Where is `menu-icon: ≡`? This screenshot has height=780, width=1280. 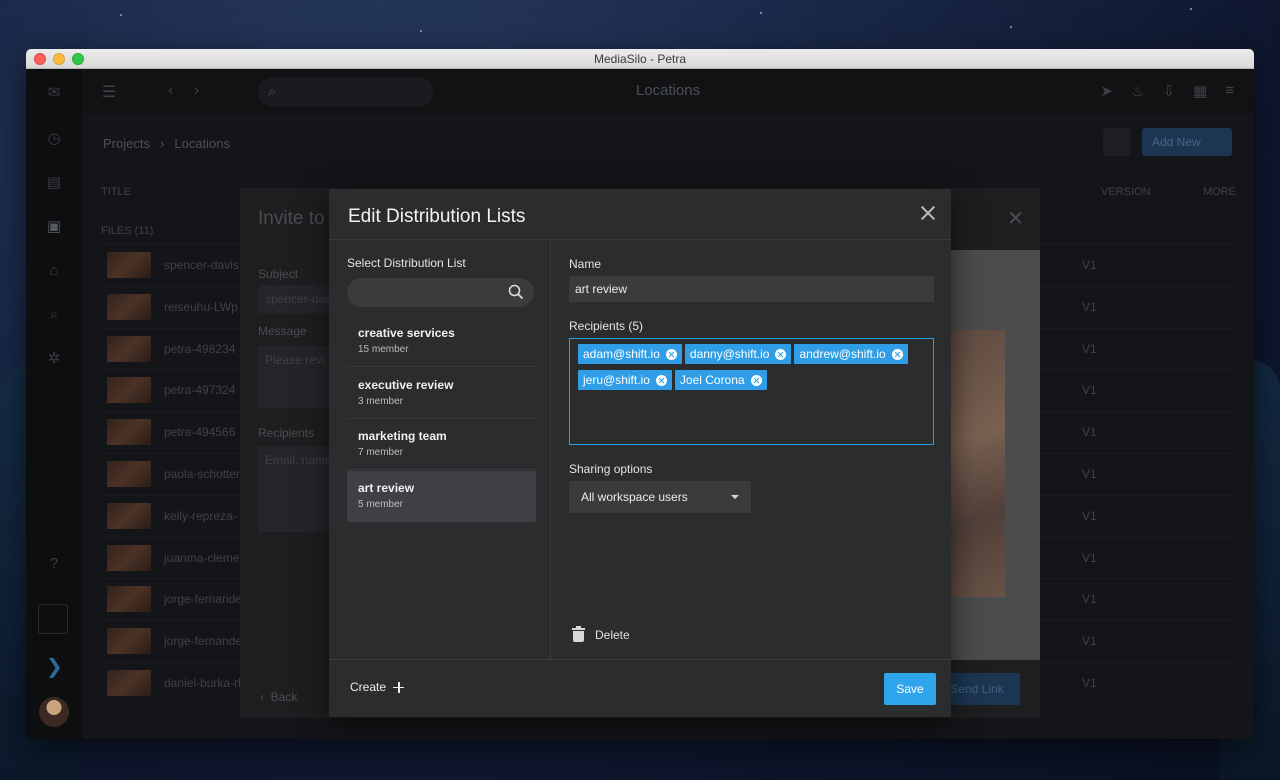
menu-icon: ≡ is located at coordinates (1229, 91).